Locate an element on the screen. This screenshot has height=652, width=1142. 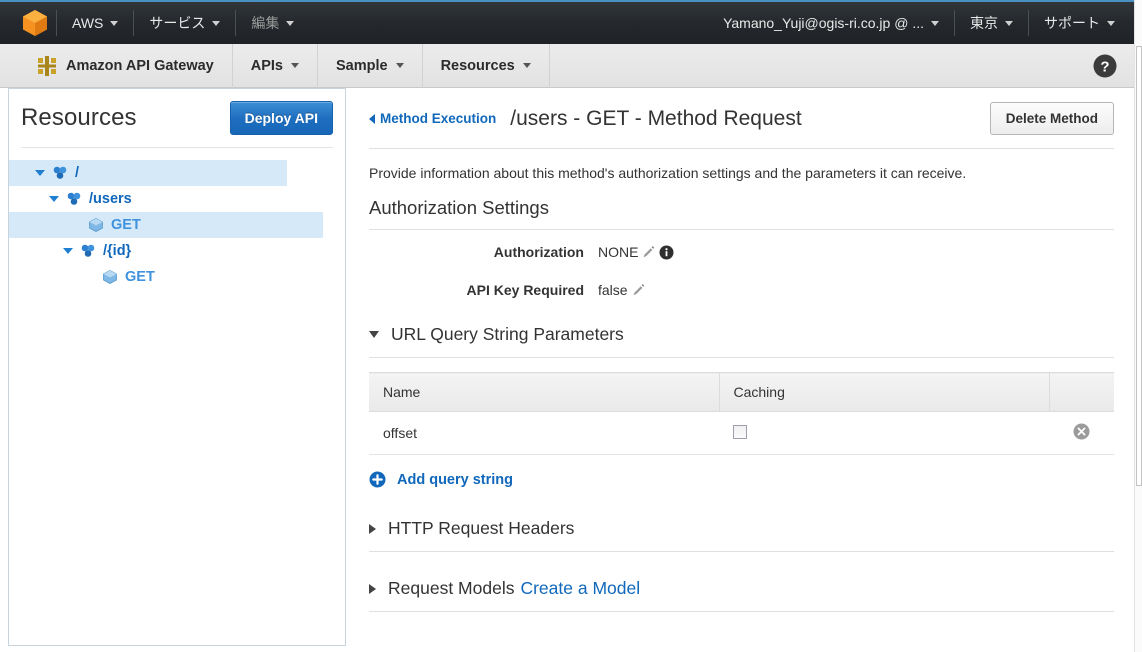
table-header: Name Caching is located at coordinates (741, 392).